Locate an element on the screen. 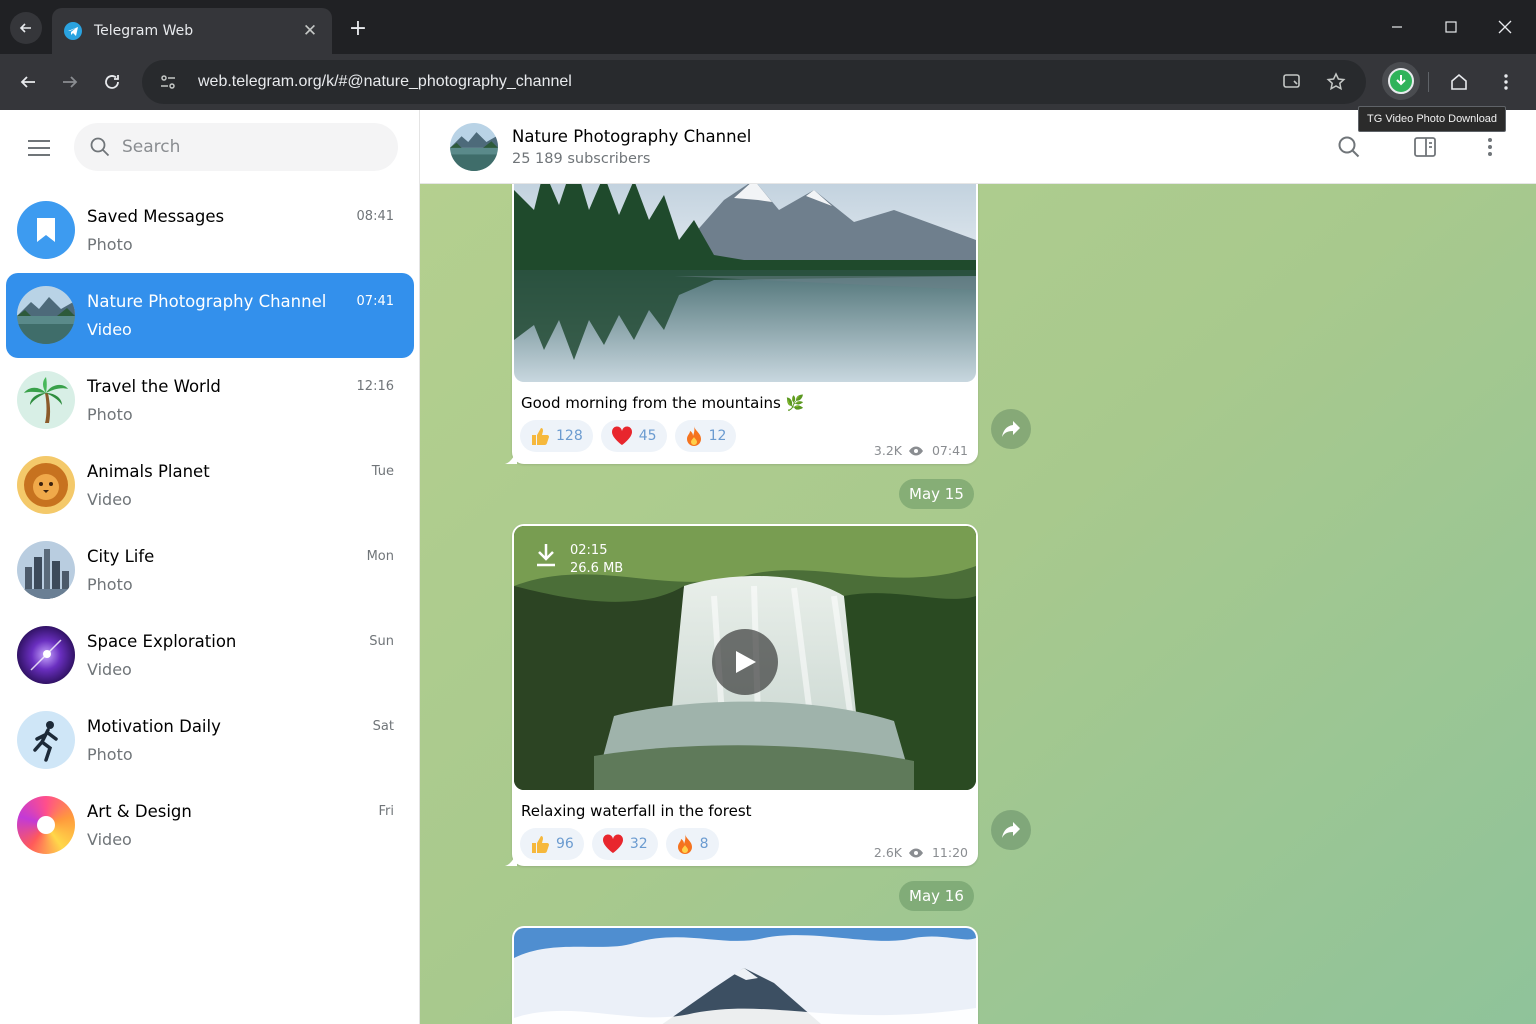 The height and width of the screenshot is (1024, 1536). channel-avatar is located at coordinates (474, 147).